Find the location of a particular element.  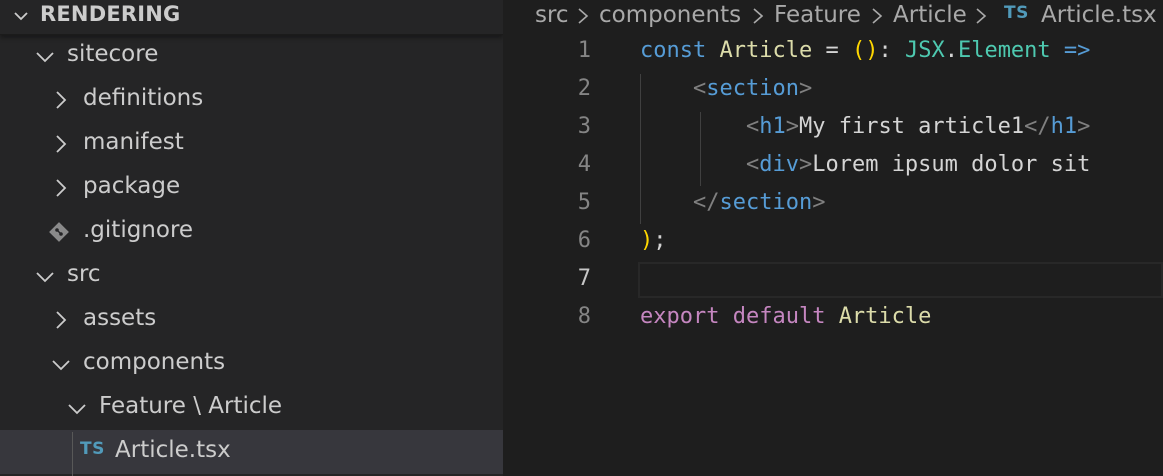

tree-item-label: src is located at coordinates (84, 274).